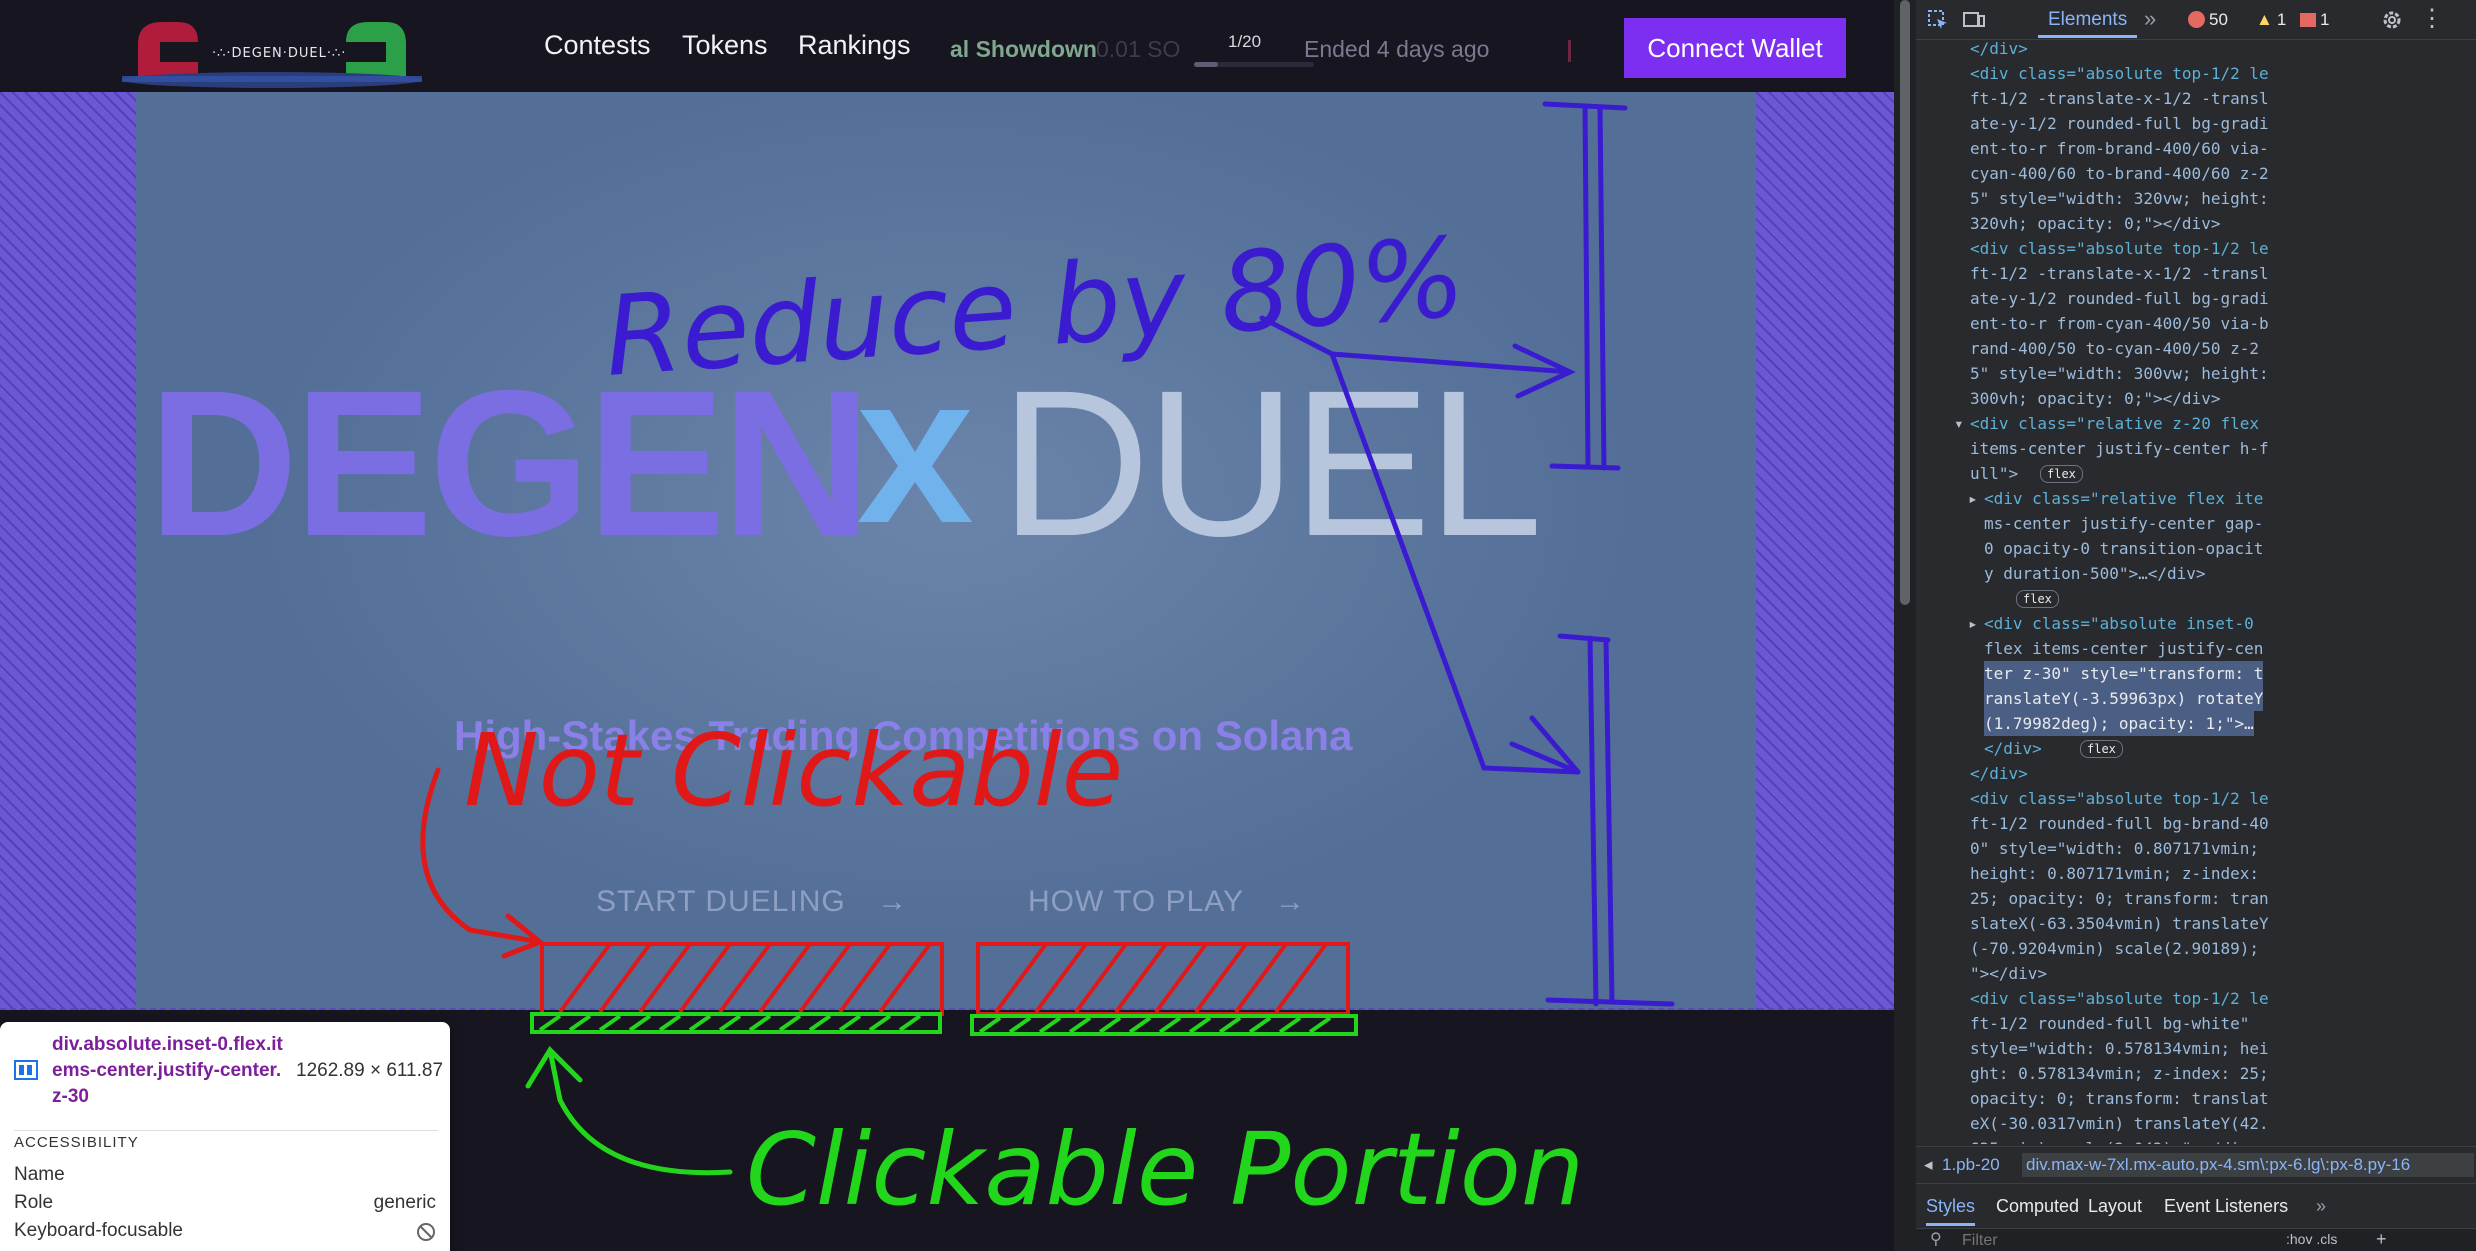  What do you see at coordinates (1974, 20) in the screenshot?
I see `device-toolbar-icon` at bounding box center [1974, 20].